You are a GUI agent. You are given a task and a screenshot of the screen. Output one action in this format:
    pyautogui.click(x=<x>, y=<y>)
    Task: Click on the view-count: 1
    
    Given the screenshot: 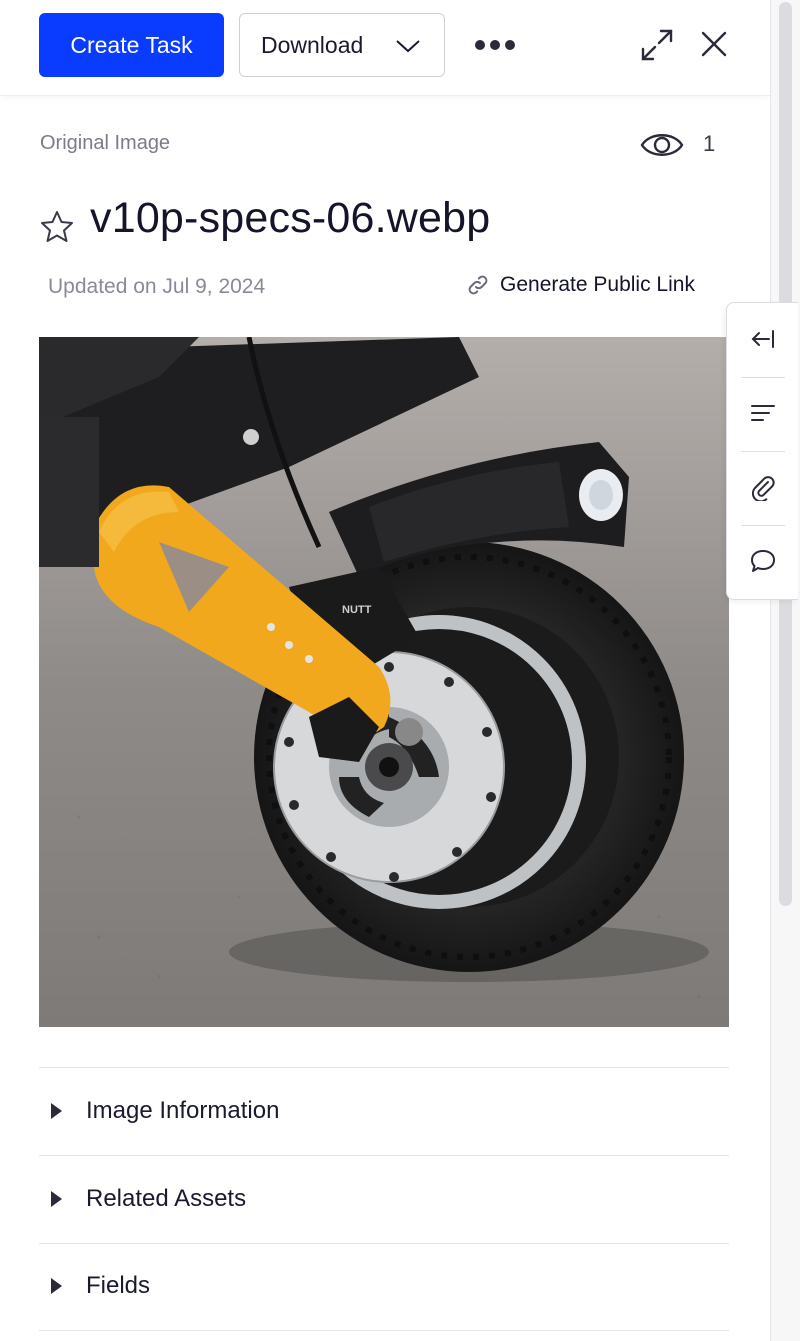 What is the action you would take?
    pyautogui.click(x=709, y=143)
    